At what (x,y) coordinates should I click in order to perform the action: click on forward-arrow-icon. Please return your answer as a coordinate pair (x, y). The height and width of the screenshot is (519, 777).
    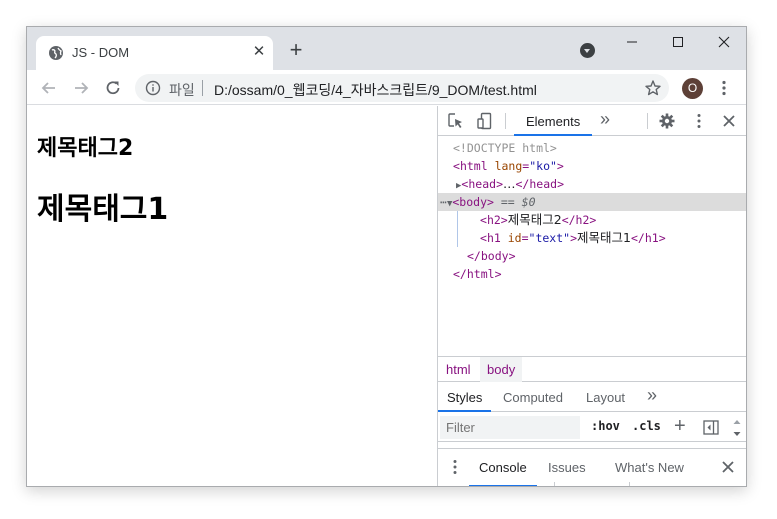
    Looking at the image, I should click on (81, 88).